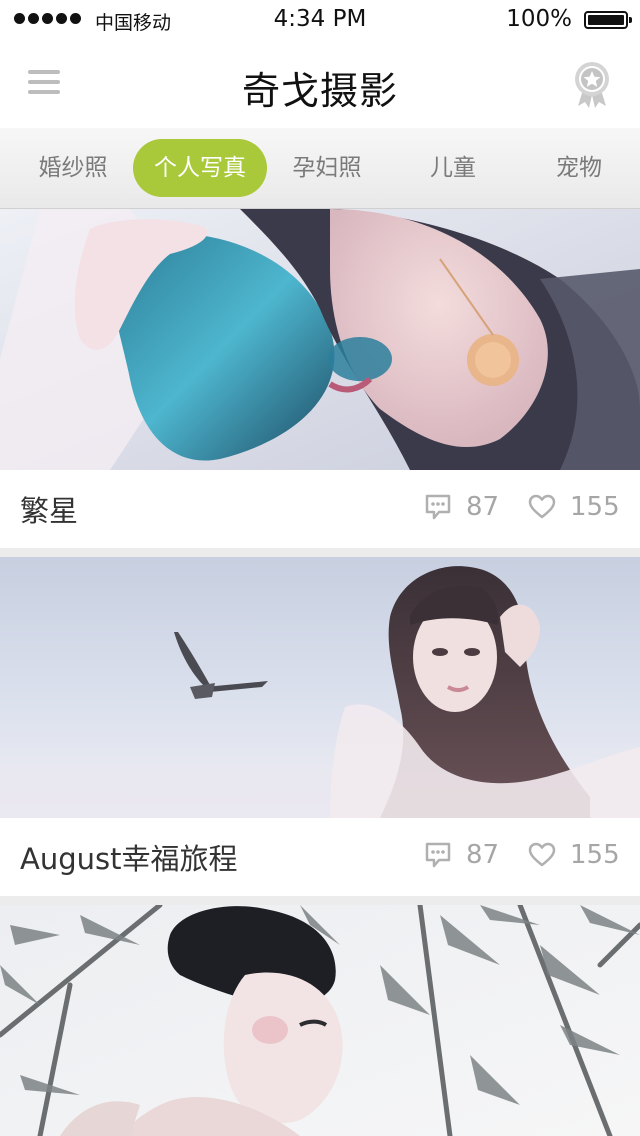  What do you see at coordinates (319, 91) in the screenshot?
I see `page-title: 奇戈摄影` at bounding box center [319, 91].